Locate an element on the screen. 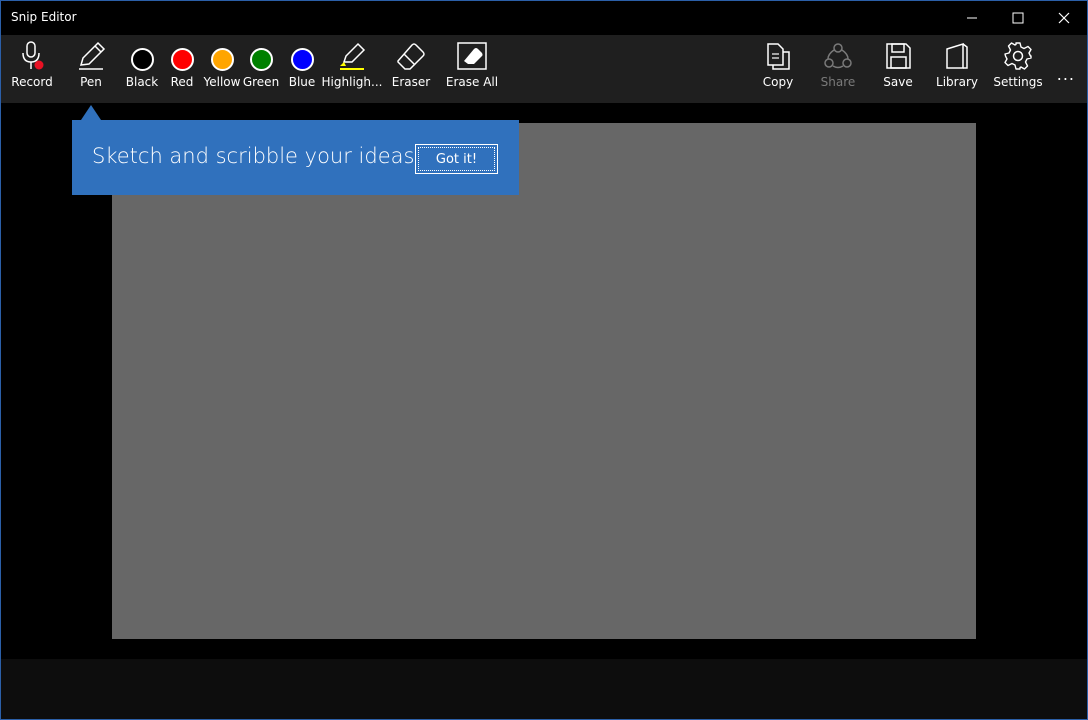  close-button is located at coordinates (1064, 18).